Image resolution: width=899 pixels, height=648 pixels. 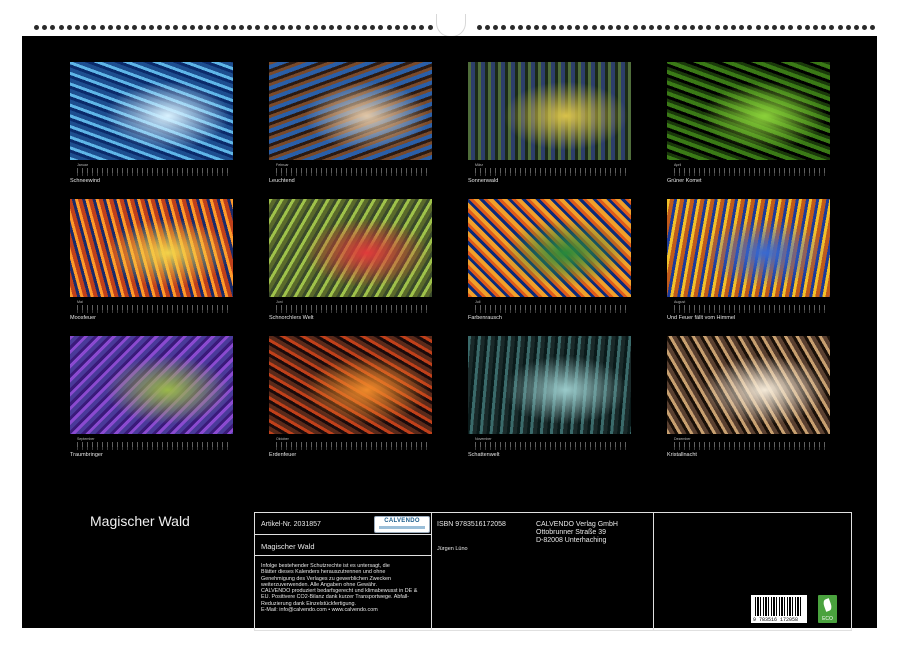 What do you see at coordinates (86, 439) in the screenshot?
I see `month-label: September` at bounding box center [86, 439].